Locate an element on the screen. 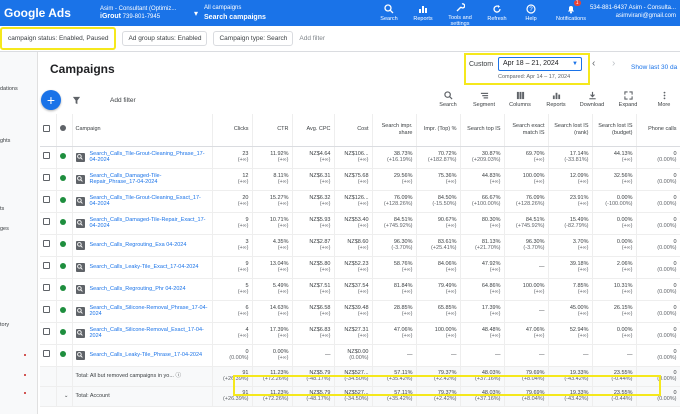 The width and height of the screenshot is (680, 414). toolbar-more-button: More is located at coordinates (663, 99).